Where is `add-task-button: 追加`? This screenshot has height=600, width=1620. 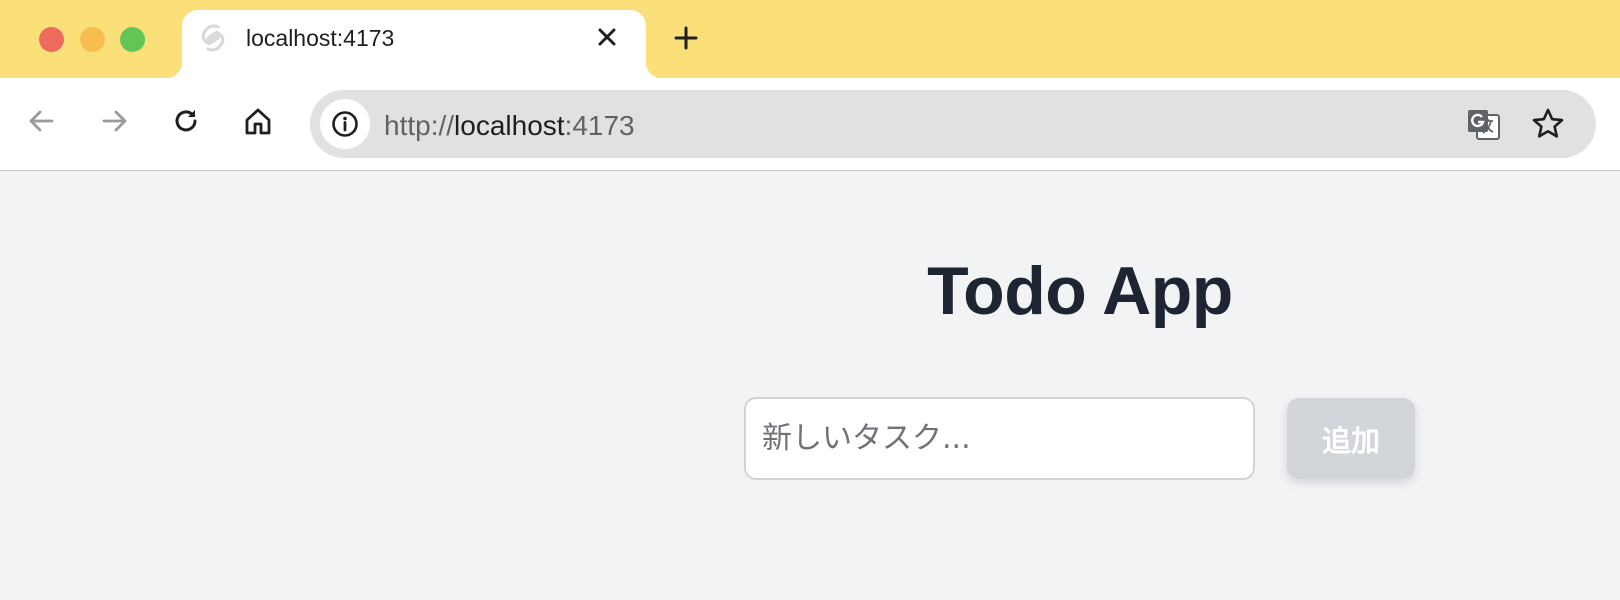
add-task-button: 追加 is located at coordinates (1351, 438).